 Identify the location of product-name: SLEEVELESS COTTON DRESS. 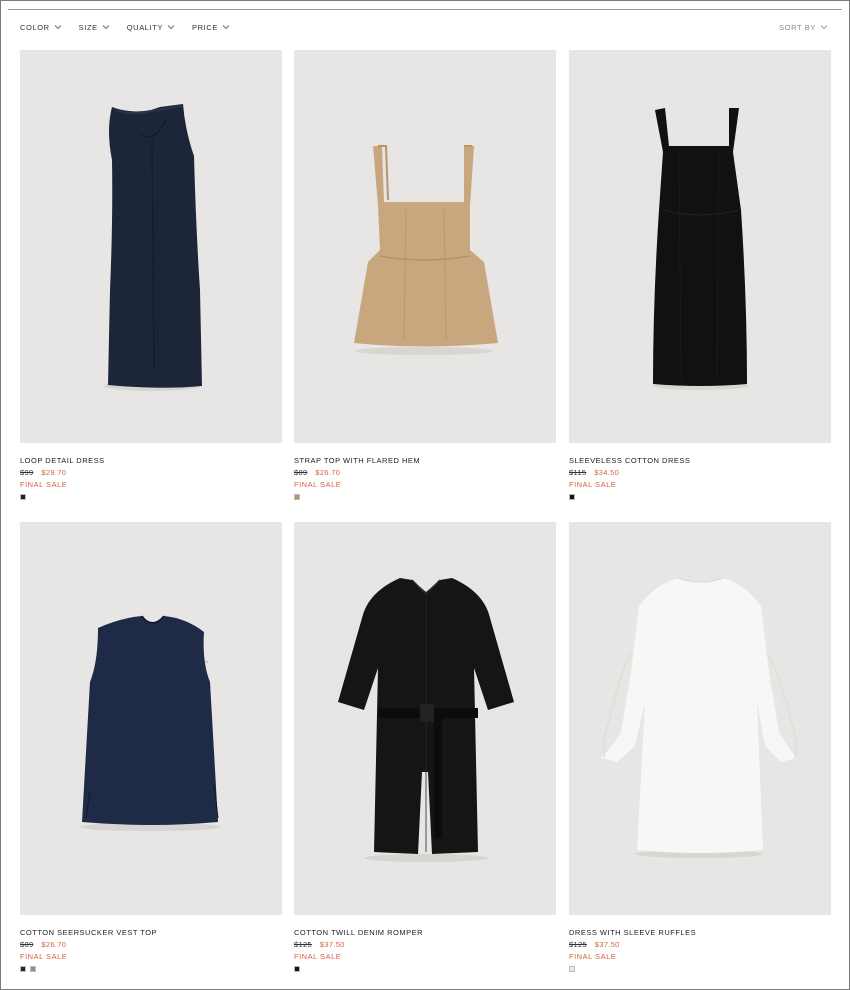
(700, 460).